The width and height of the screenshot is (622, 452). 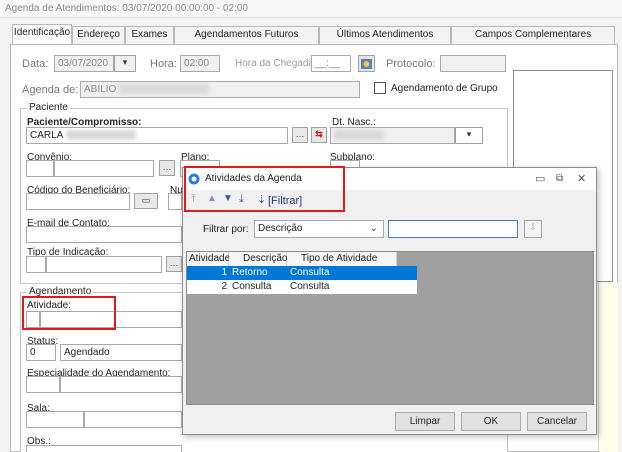 I want to click on agenda-label: Agenda de:, so click(x=50, y=90).